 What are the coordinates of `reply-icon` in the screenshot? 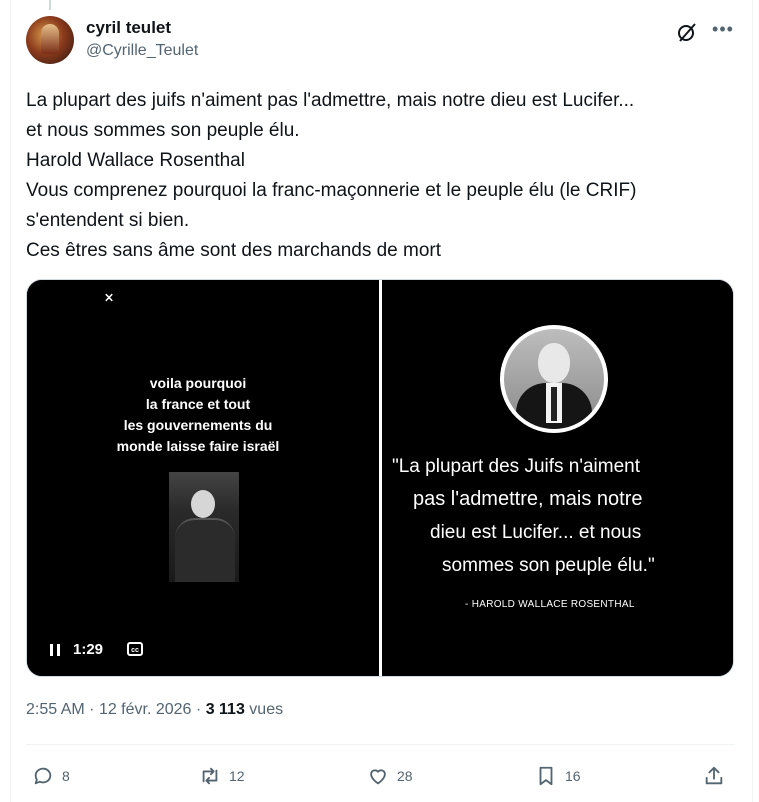 It's located at (43, 776).